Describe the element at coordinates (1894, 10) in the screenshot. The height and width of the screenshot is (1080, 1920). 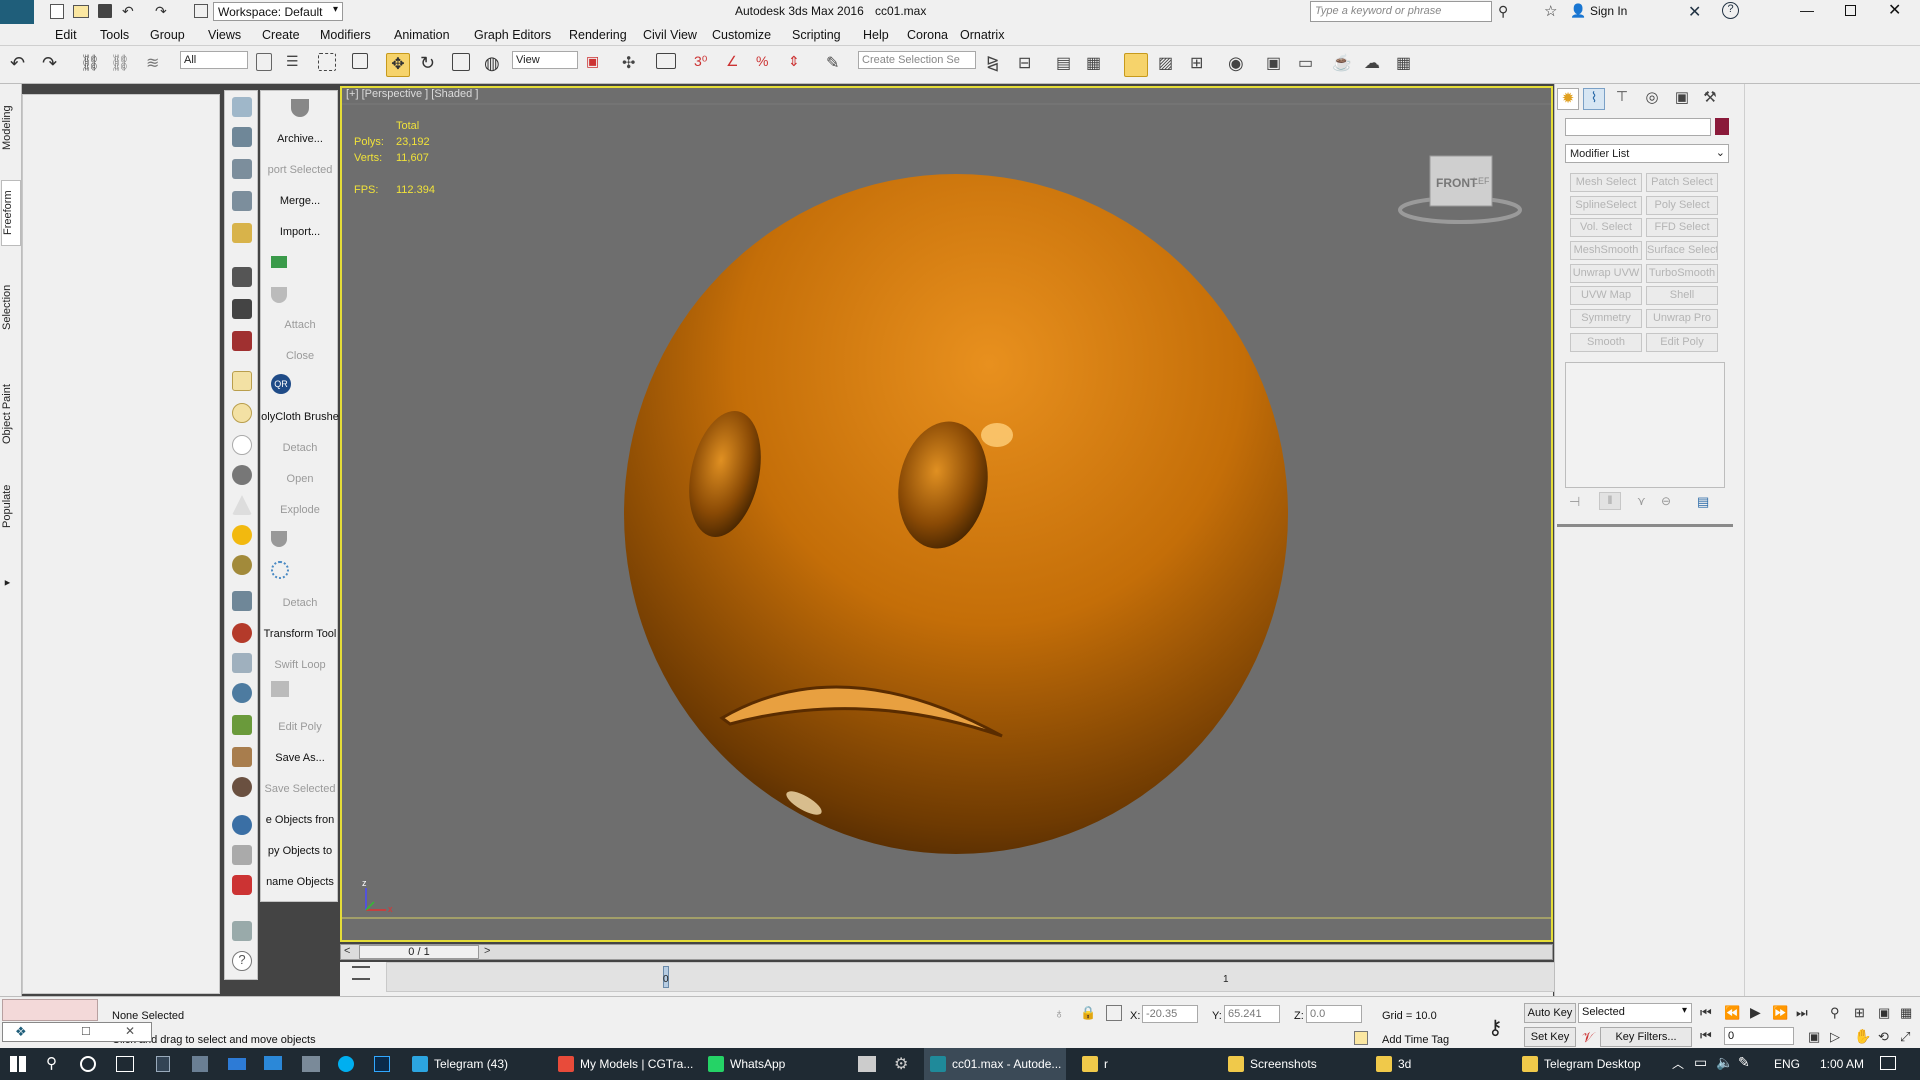
I see `close-icon: ✕` at that location.